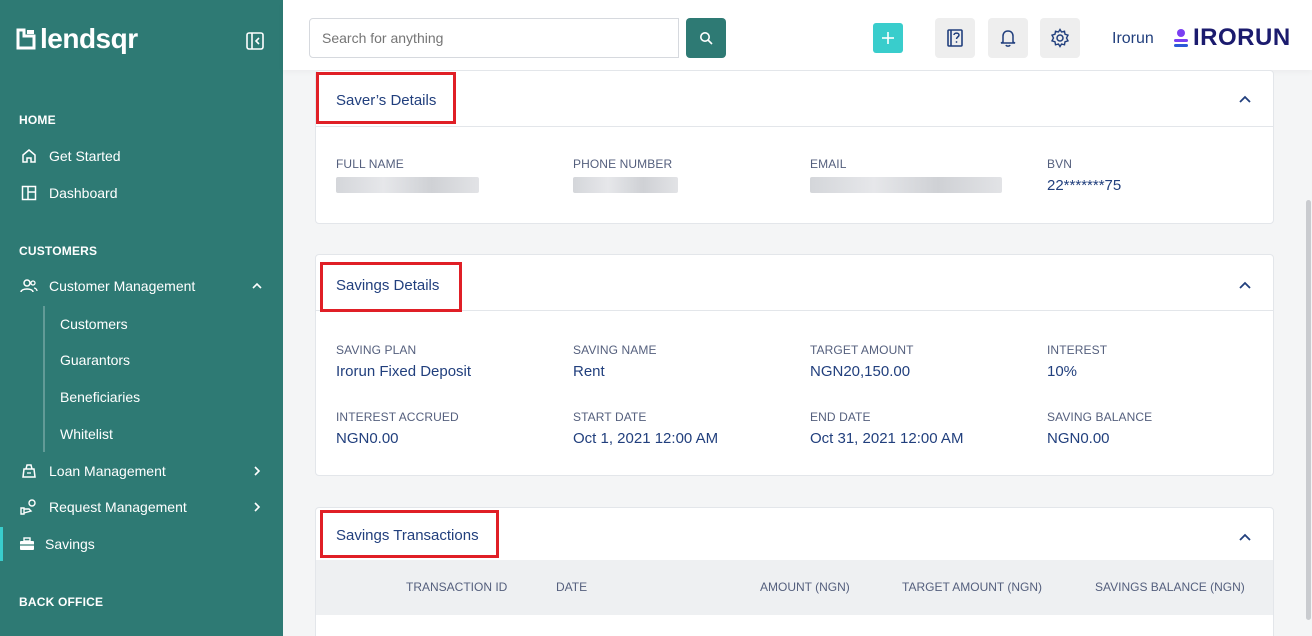 The width and height of the screenshot is (1312, 636). I want to click on field-interest-accrued: INTEREST ACCRUED NGN0.00, so click(397, 428).